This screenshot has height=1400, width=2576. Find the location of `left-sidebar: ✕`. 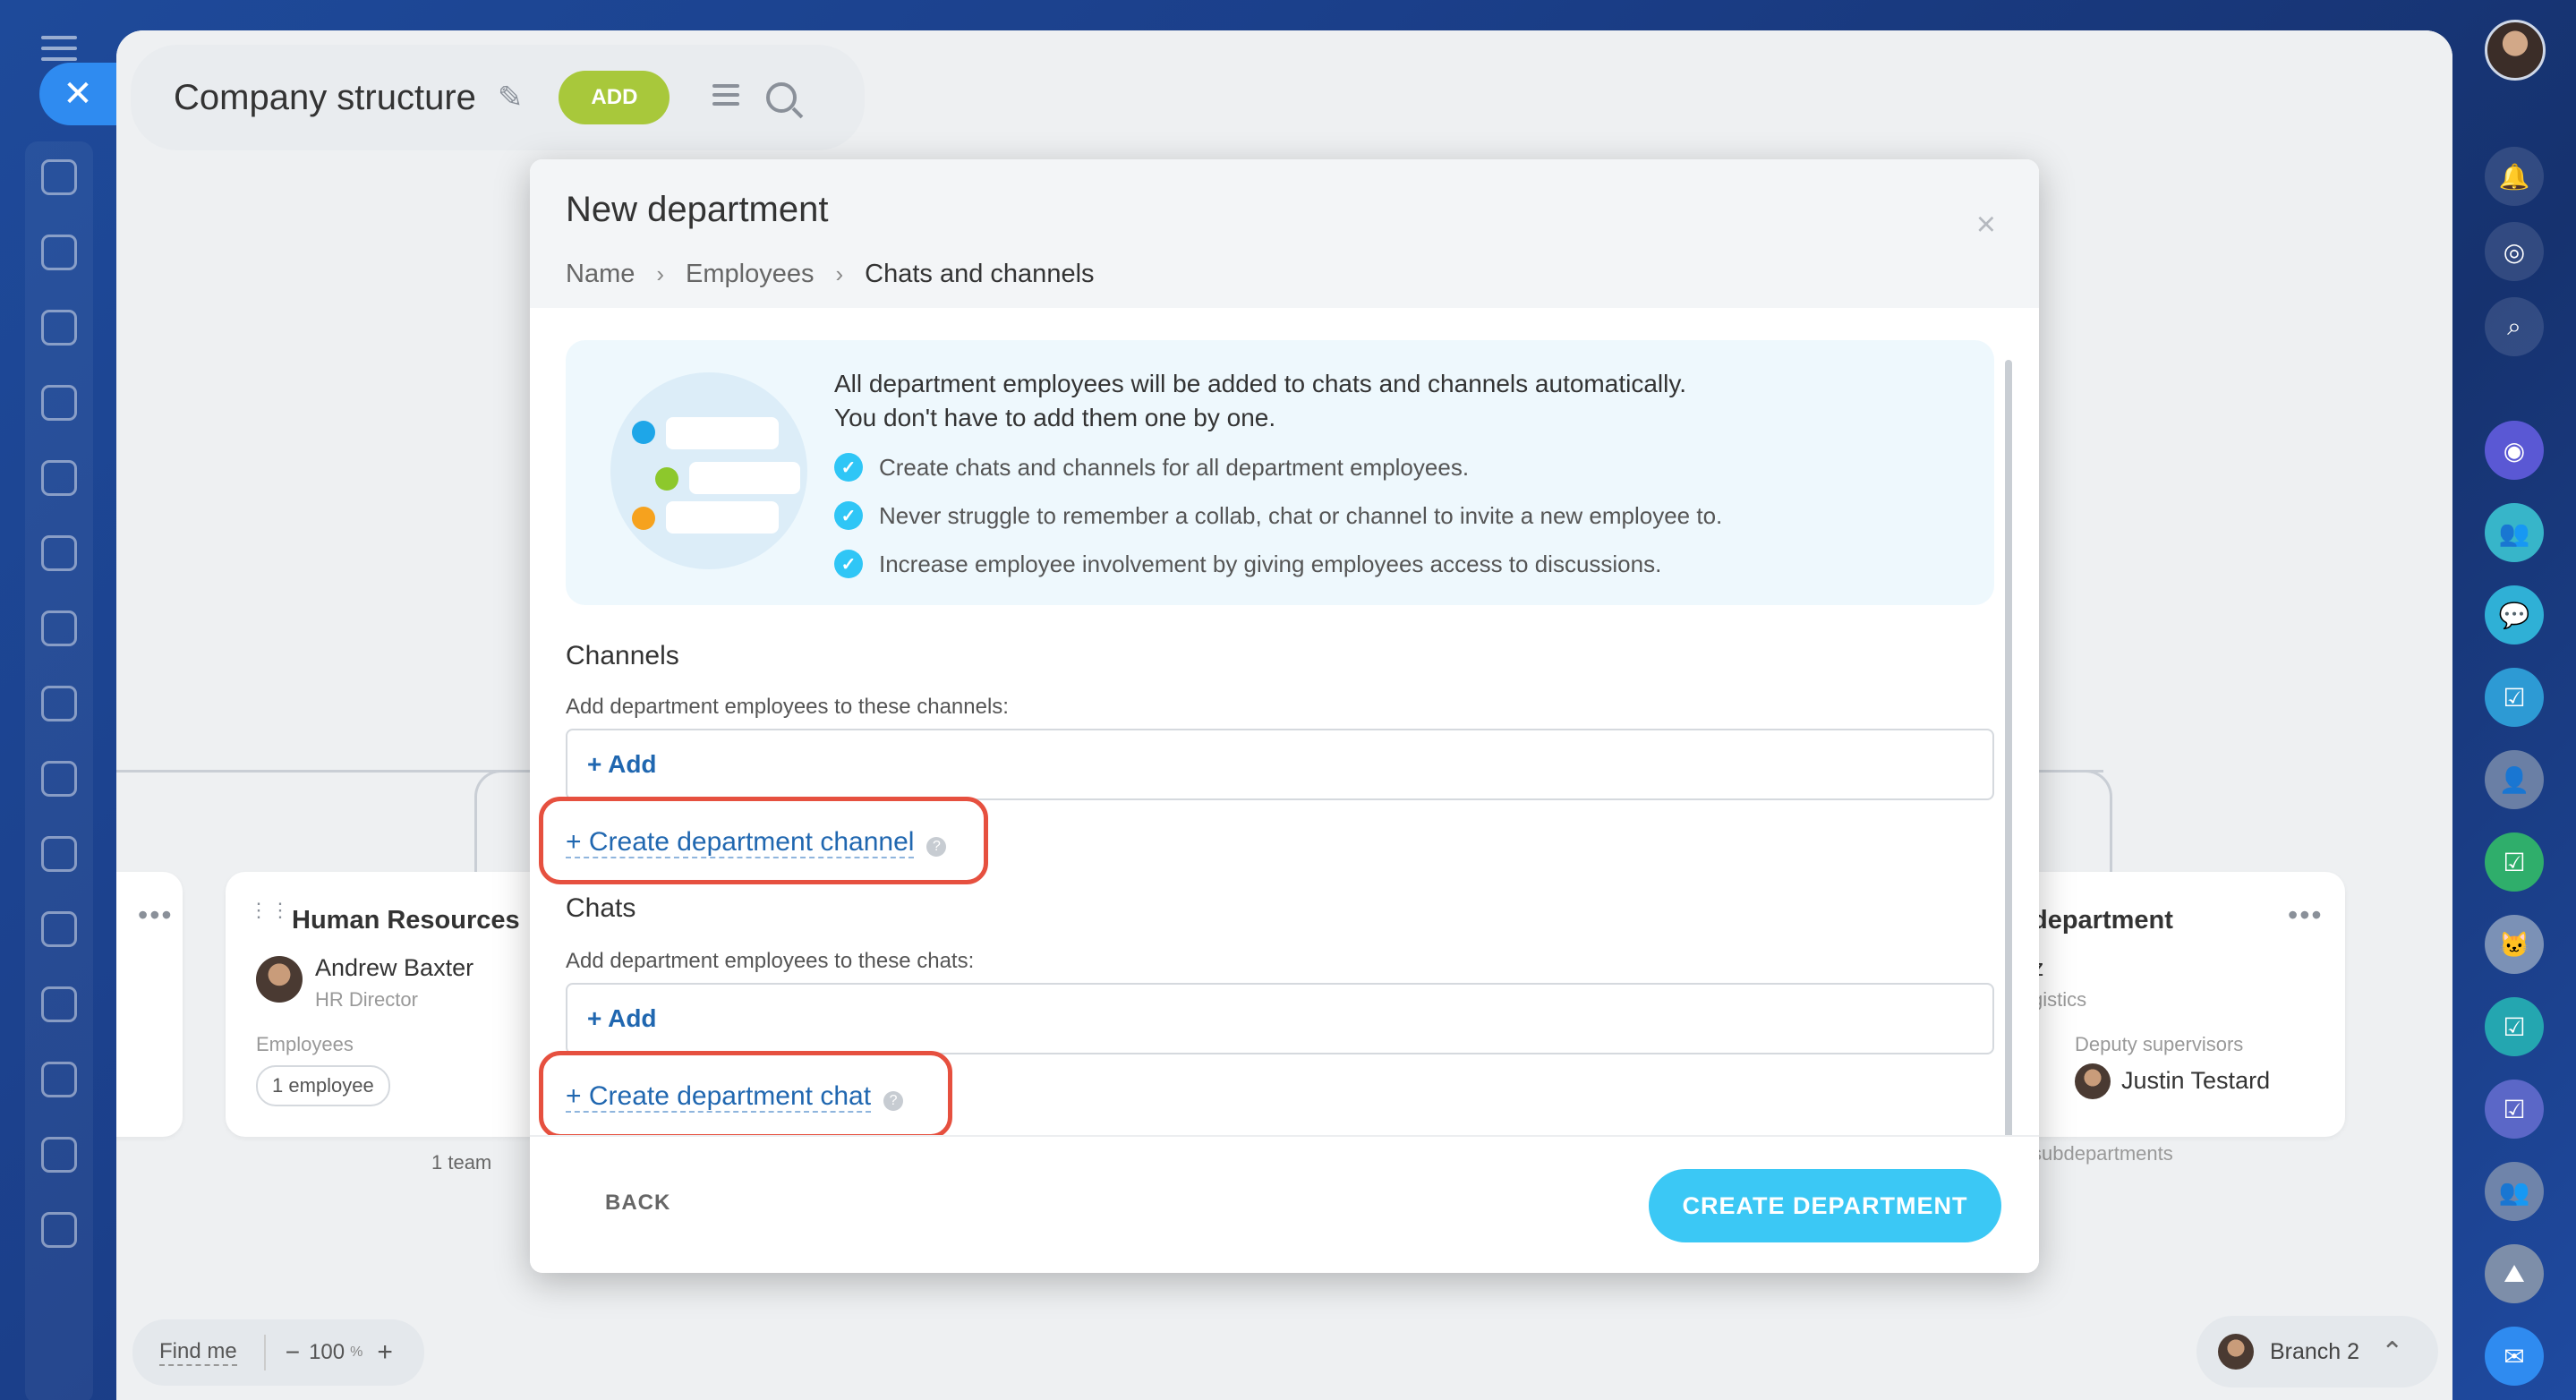

left-sidebar: ✕ is located at coordinates (58, 700).